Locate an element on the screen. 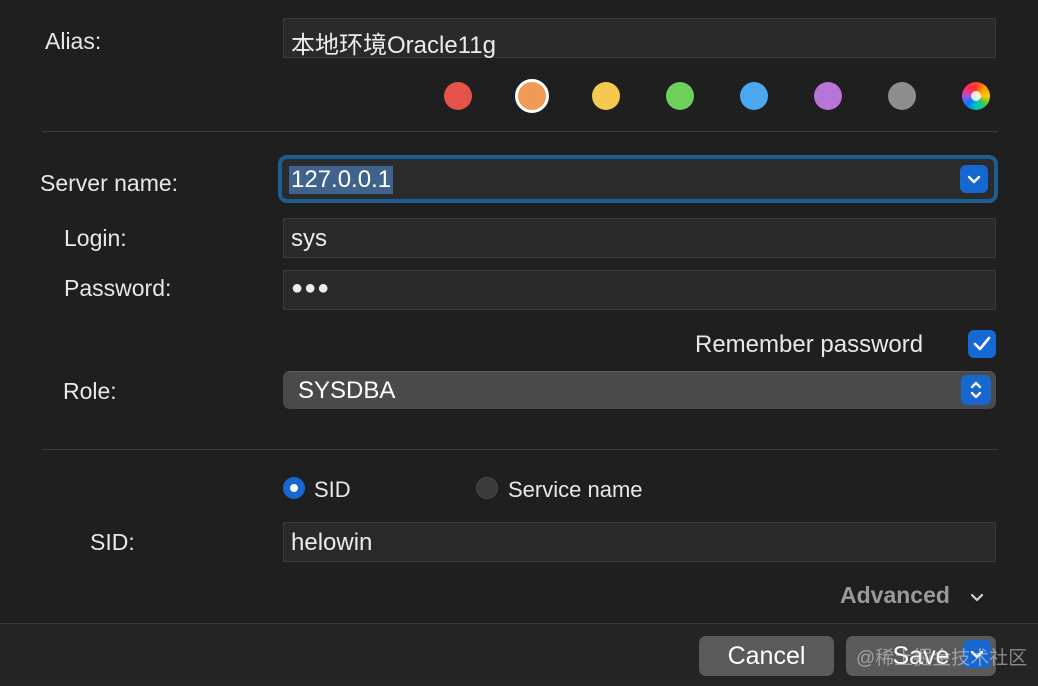  advanced-toggle: Advanced is located at coordinates (912, 595).